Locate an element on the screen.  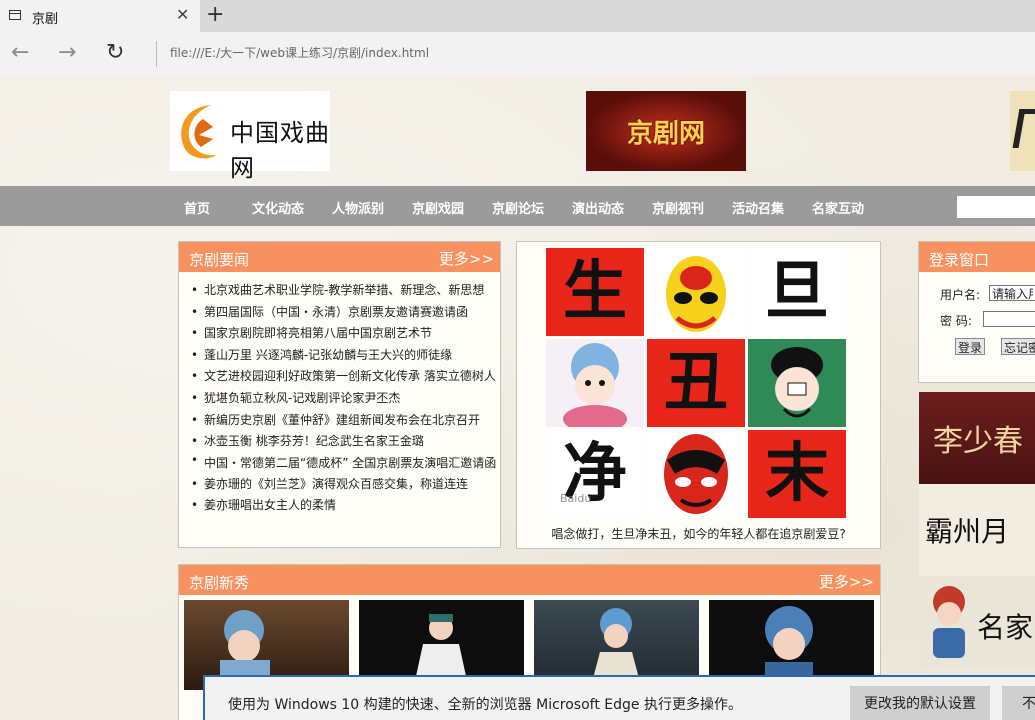
jing-mask-cell is located at coordinates (696, 474).